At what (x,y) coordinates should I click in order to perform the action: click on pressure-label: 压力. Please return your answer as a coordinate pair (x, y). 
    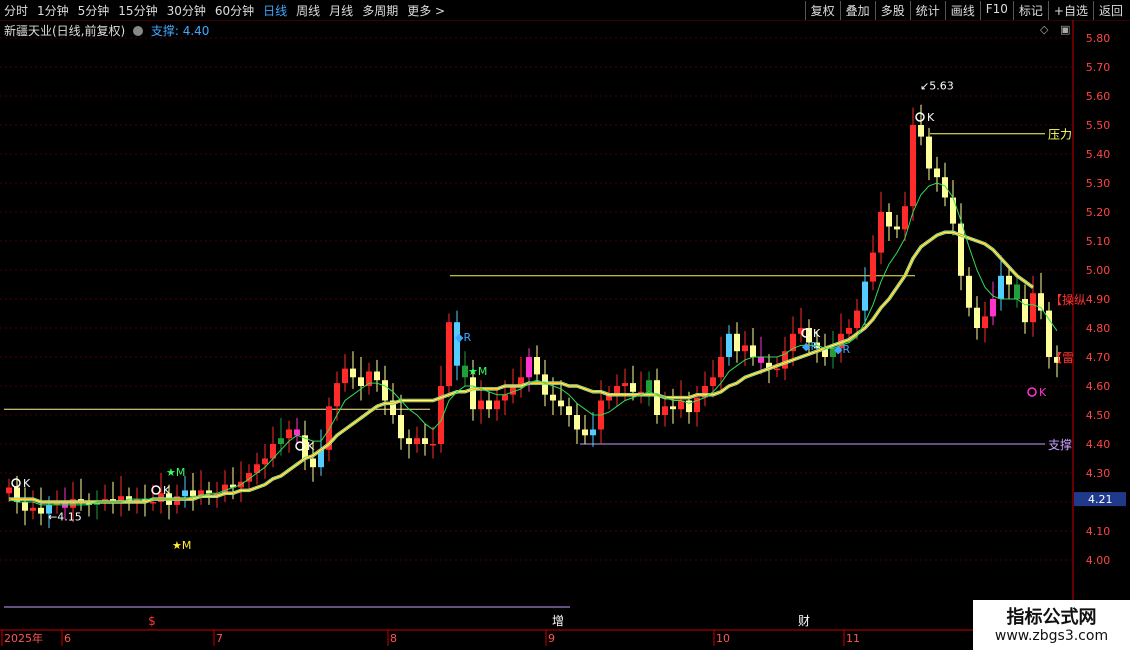
    Looking at the image, I should click on (1060, 135).